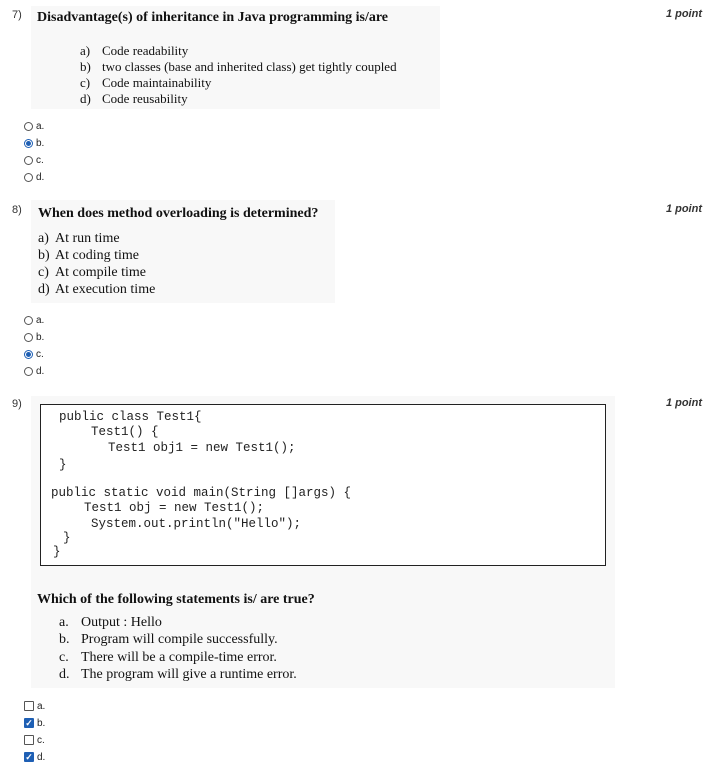 The image size is (710, 776). What do you see at coordinates (202, 448) in the screenshot?
I see `code-line: Test1 obj1 = new Test1();` at bounding box center [202, 448].